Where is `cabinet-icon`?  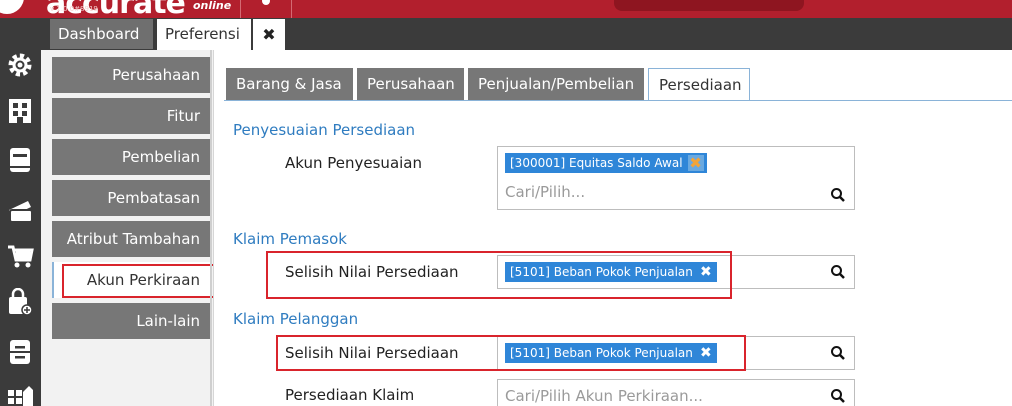 cabinet-icon is located at coordinates (20, 352).